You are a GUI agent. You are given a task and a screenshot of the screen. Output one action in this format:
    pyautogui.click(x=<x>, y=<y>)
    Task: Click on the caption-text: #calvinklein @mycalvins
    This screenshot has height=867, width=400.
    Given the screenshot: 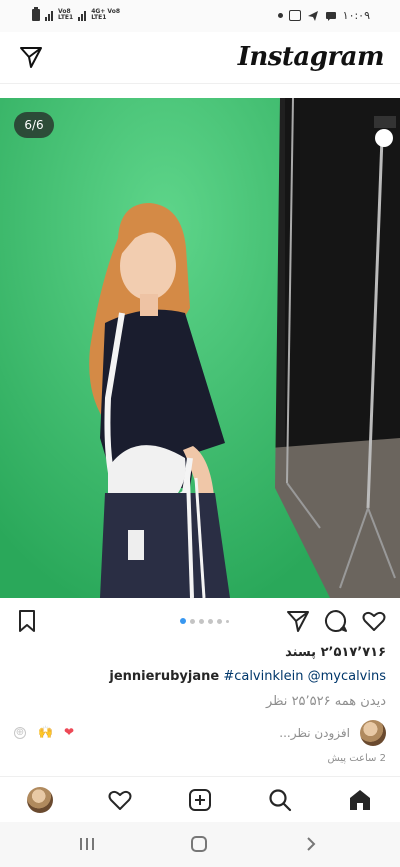 What is the action you would take?
    pyautogui.click(x=304, y=676)
    